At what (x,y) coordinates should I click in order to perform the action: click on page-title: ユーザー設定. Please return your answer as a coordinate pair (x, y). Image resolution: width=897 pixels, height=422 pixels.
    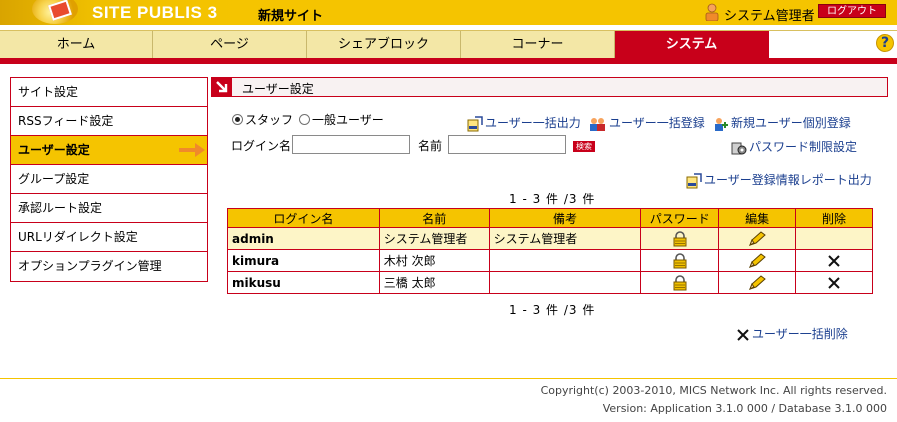
    Looking at the image, I should click on (278, 89).